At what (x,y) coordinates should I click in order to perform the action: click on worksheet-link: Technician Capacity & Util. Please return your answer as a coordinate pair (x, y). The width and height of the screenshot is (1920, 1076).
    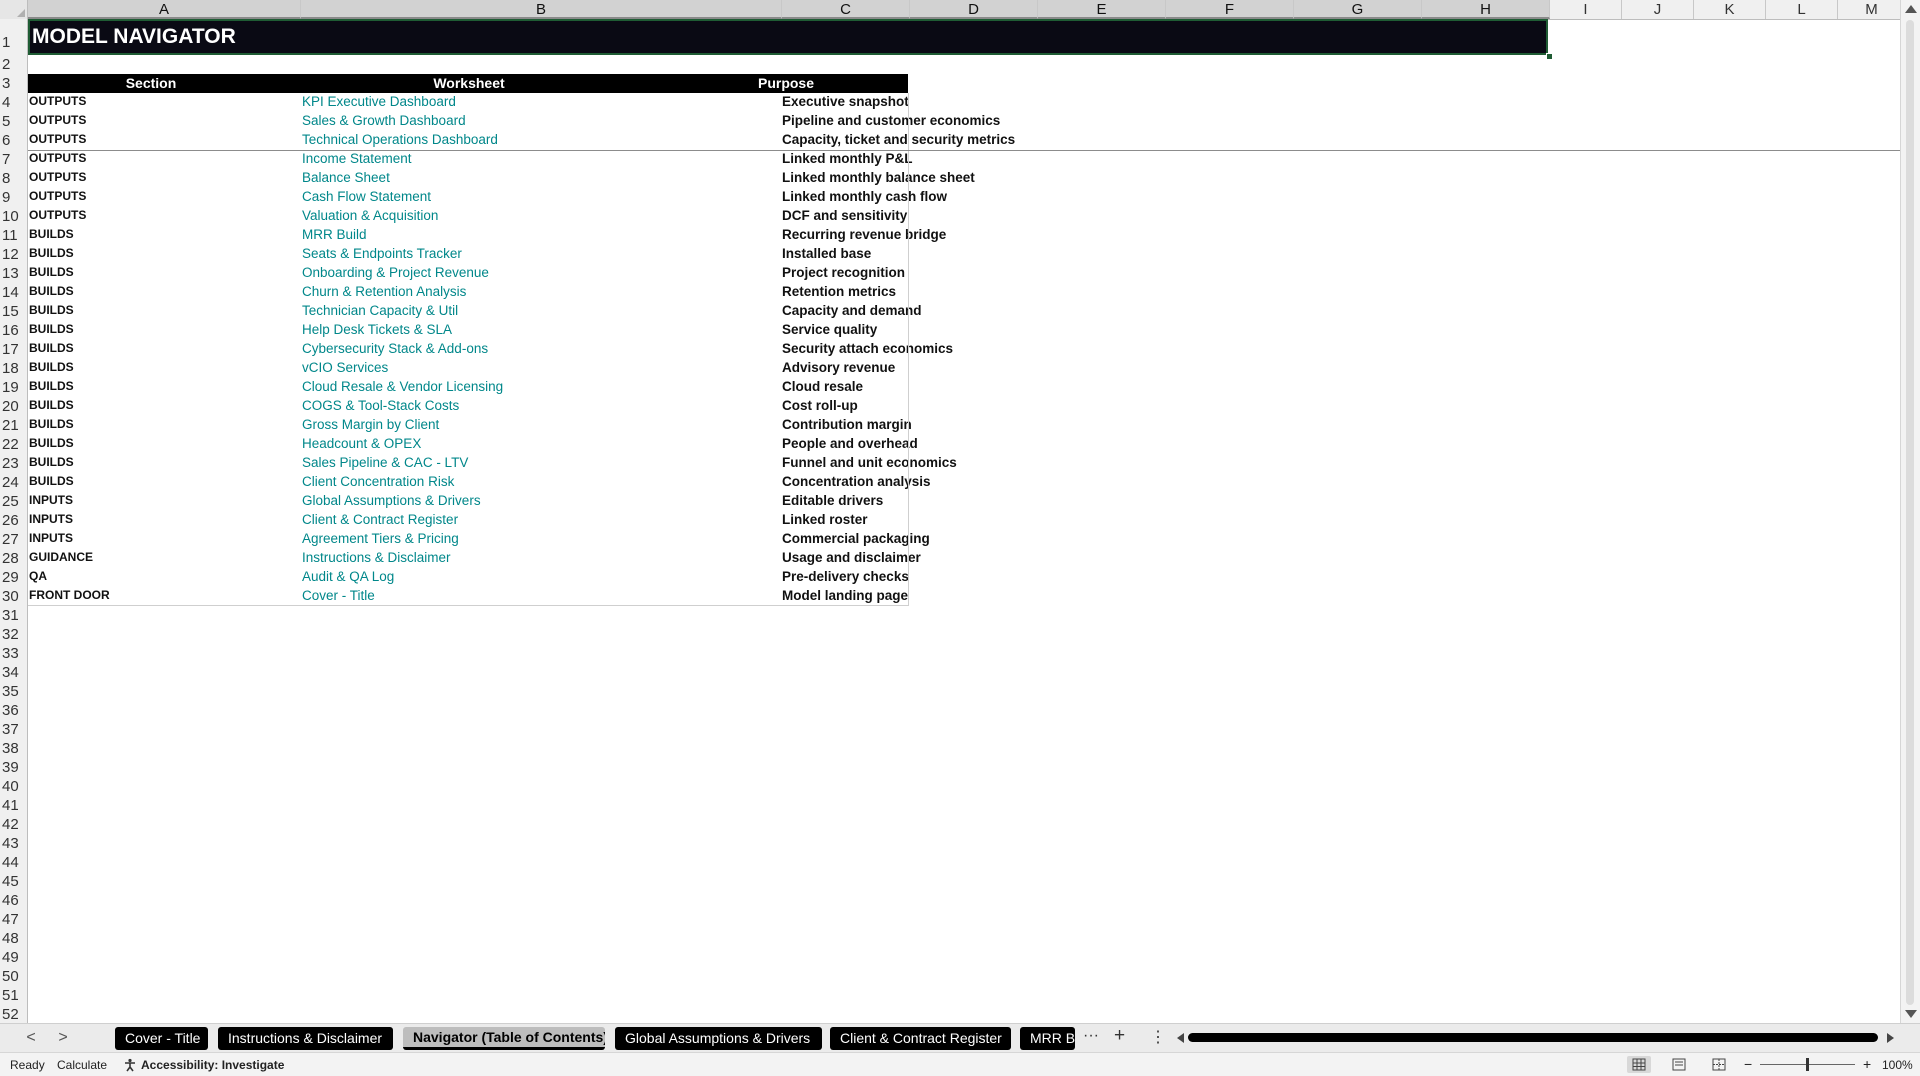
    Looking at the image, I should click on (380, 311).